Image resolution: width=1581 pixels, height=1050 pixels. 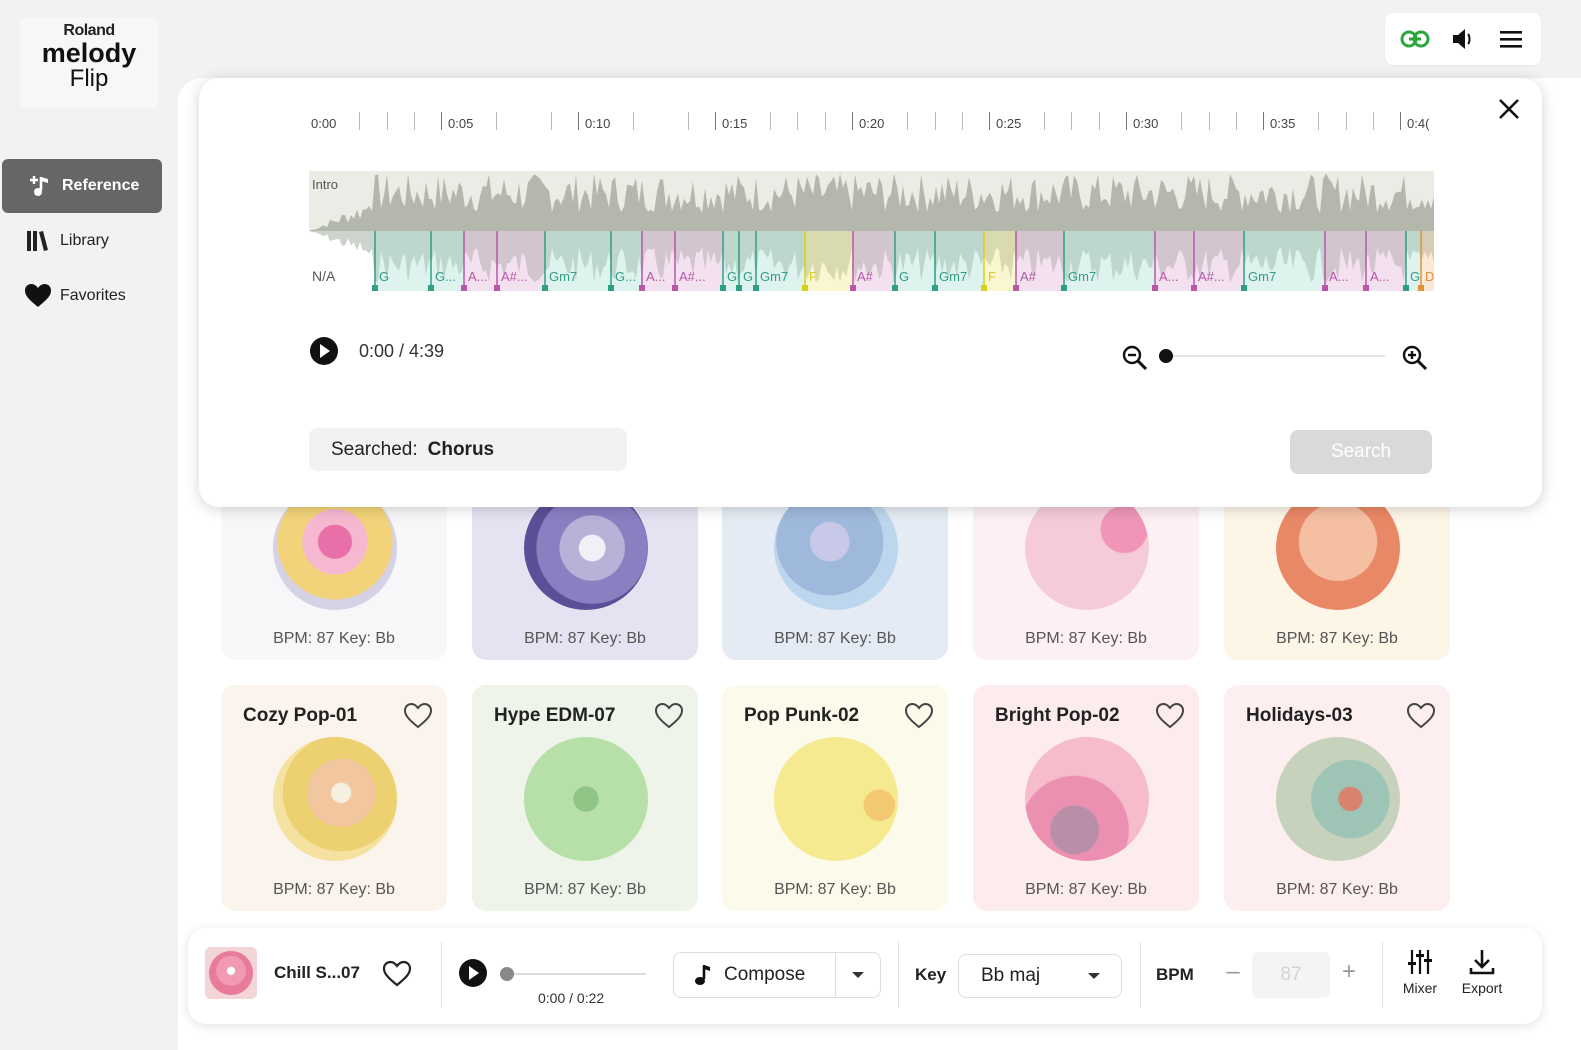 I want to click on speaker-icon, so click(x=1463, y=39).